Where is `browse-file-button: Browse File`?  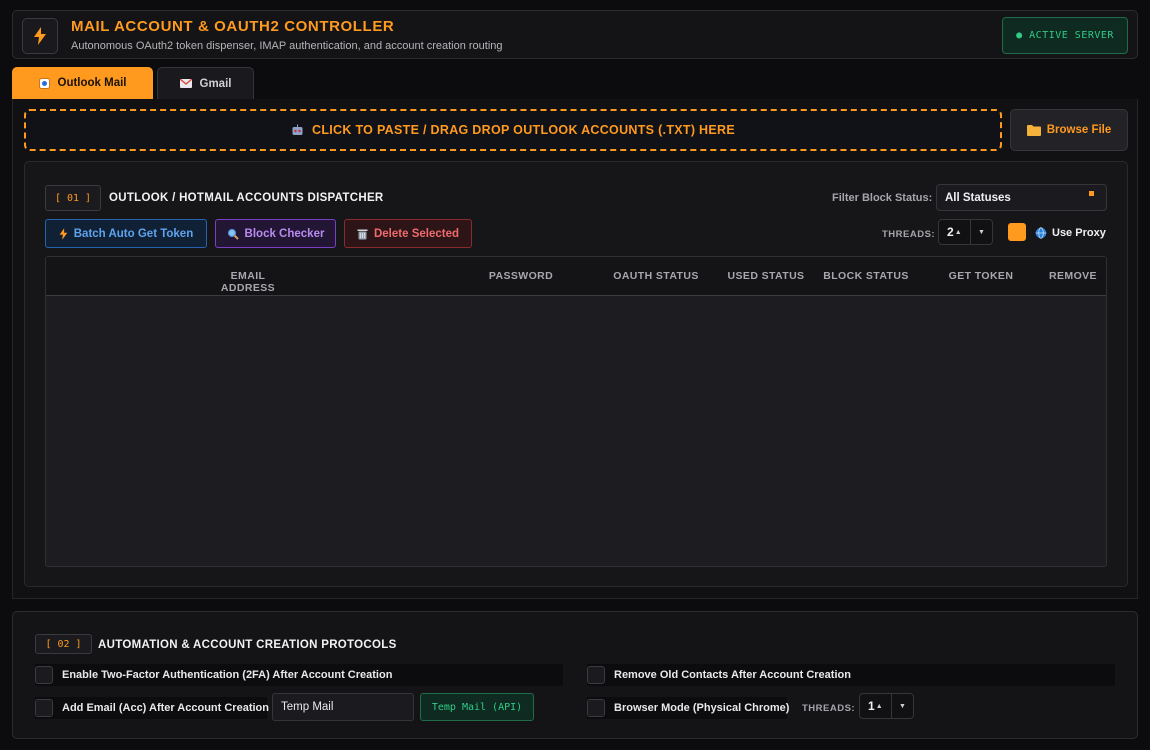
browse-file-button: Browse File is located at coordinates (1069, 130).